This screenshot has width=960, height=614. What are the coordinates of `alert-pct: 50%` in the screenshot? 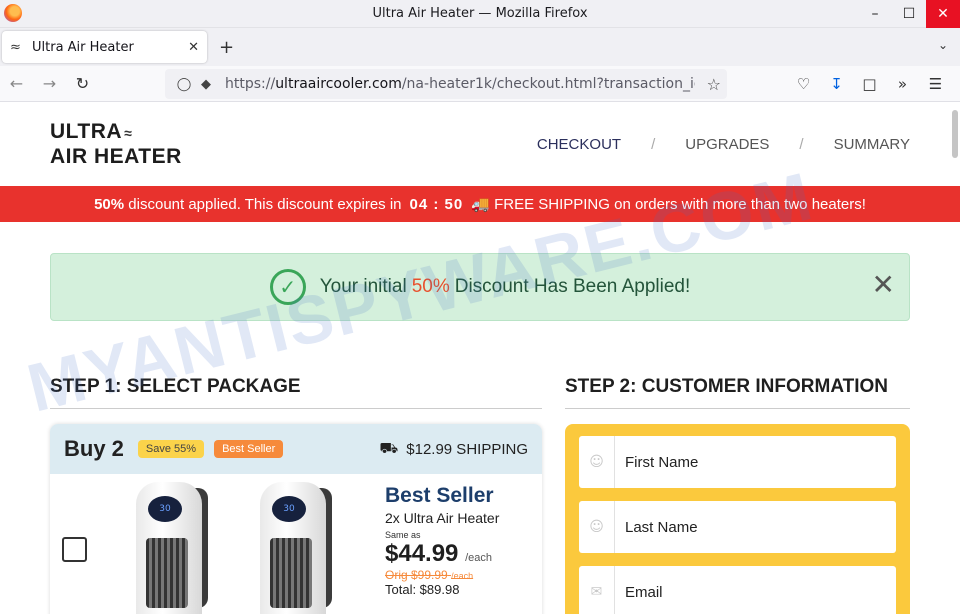 It's located at (430, 286).